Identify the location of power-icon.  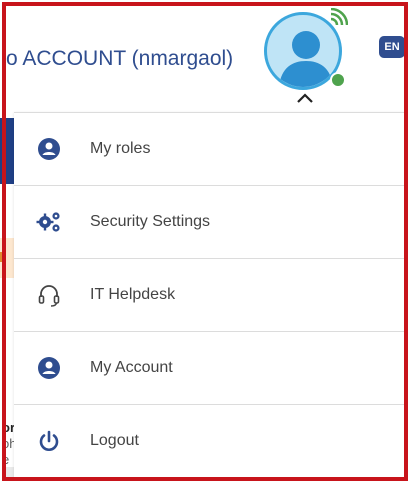
(49, 441).